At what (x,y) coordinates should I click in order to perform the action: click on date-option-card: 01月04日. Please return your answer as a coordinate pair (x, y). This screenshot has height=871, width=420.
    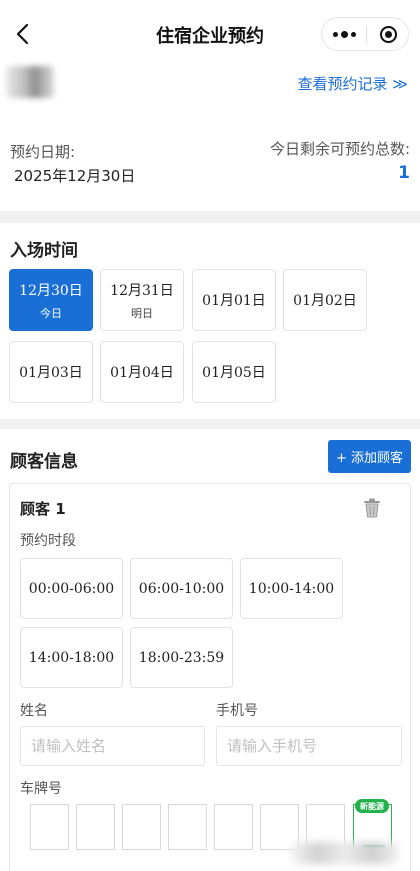
    Looking at the image, I should click on (142, 372).